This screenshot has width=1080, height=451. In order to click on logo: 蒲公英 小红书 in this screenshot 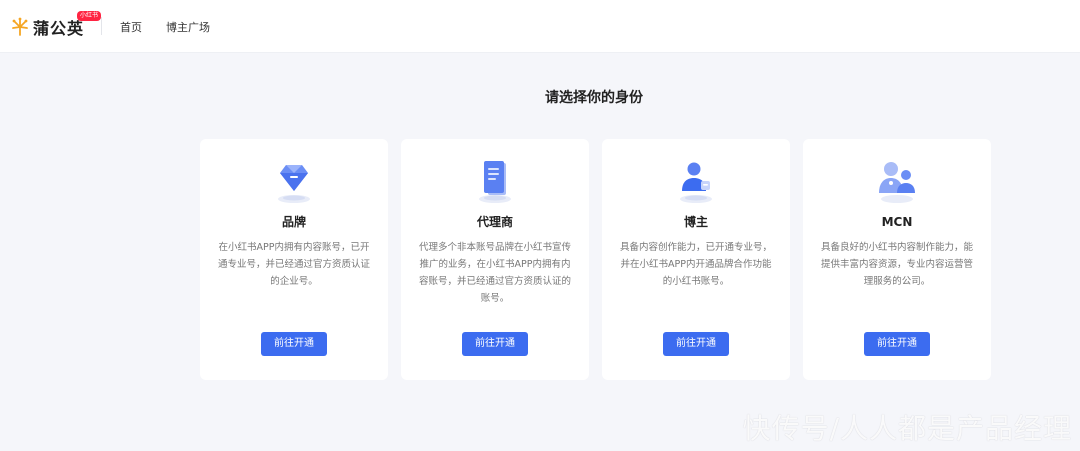, I will do `click(56, 25)`.